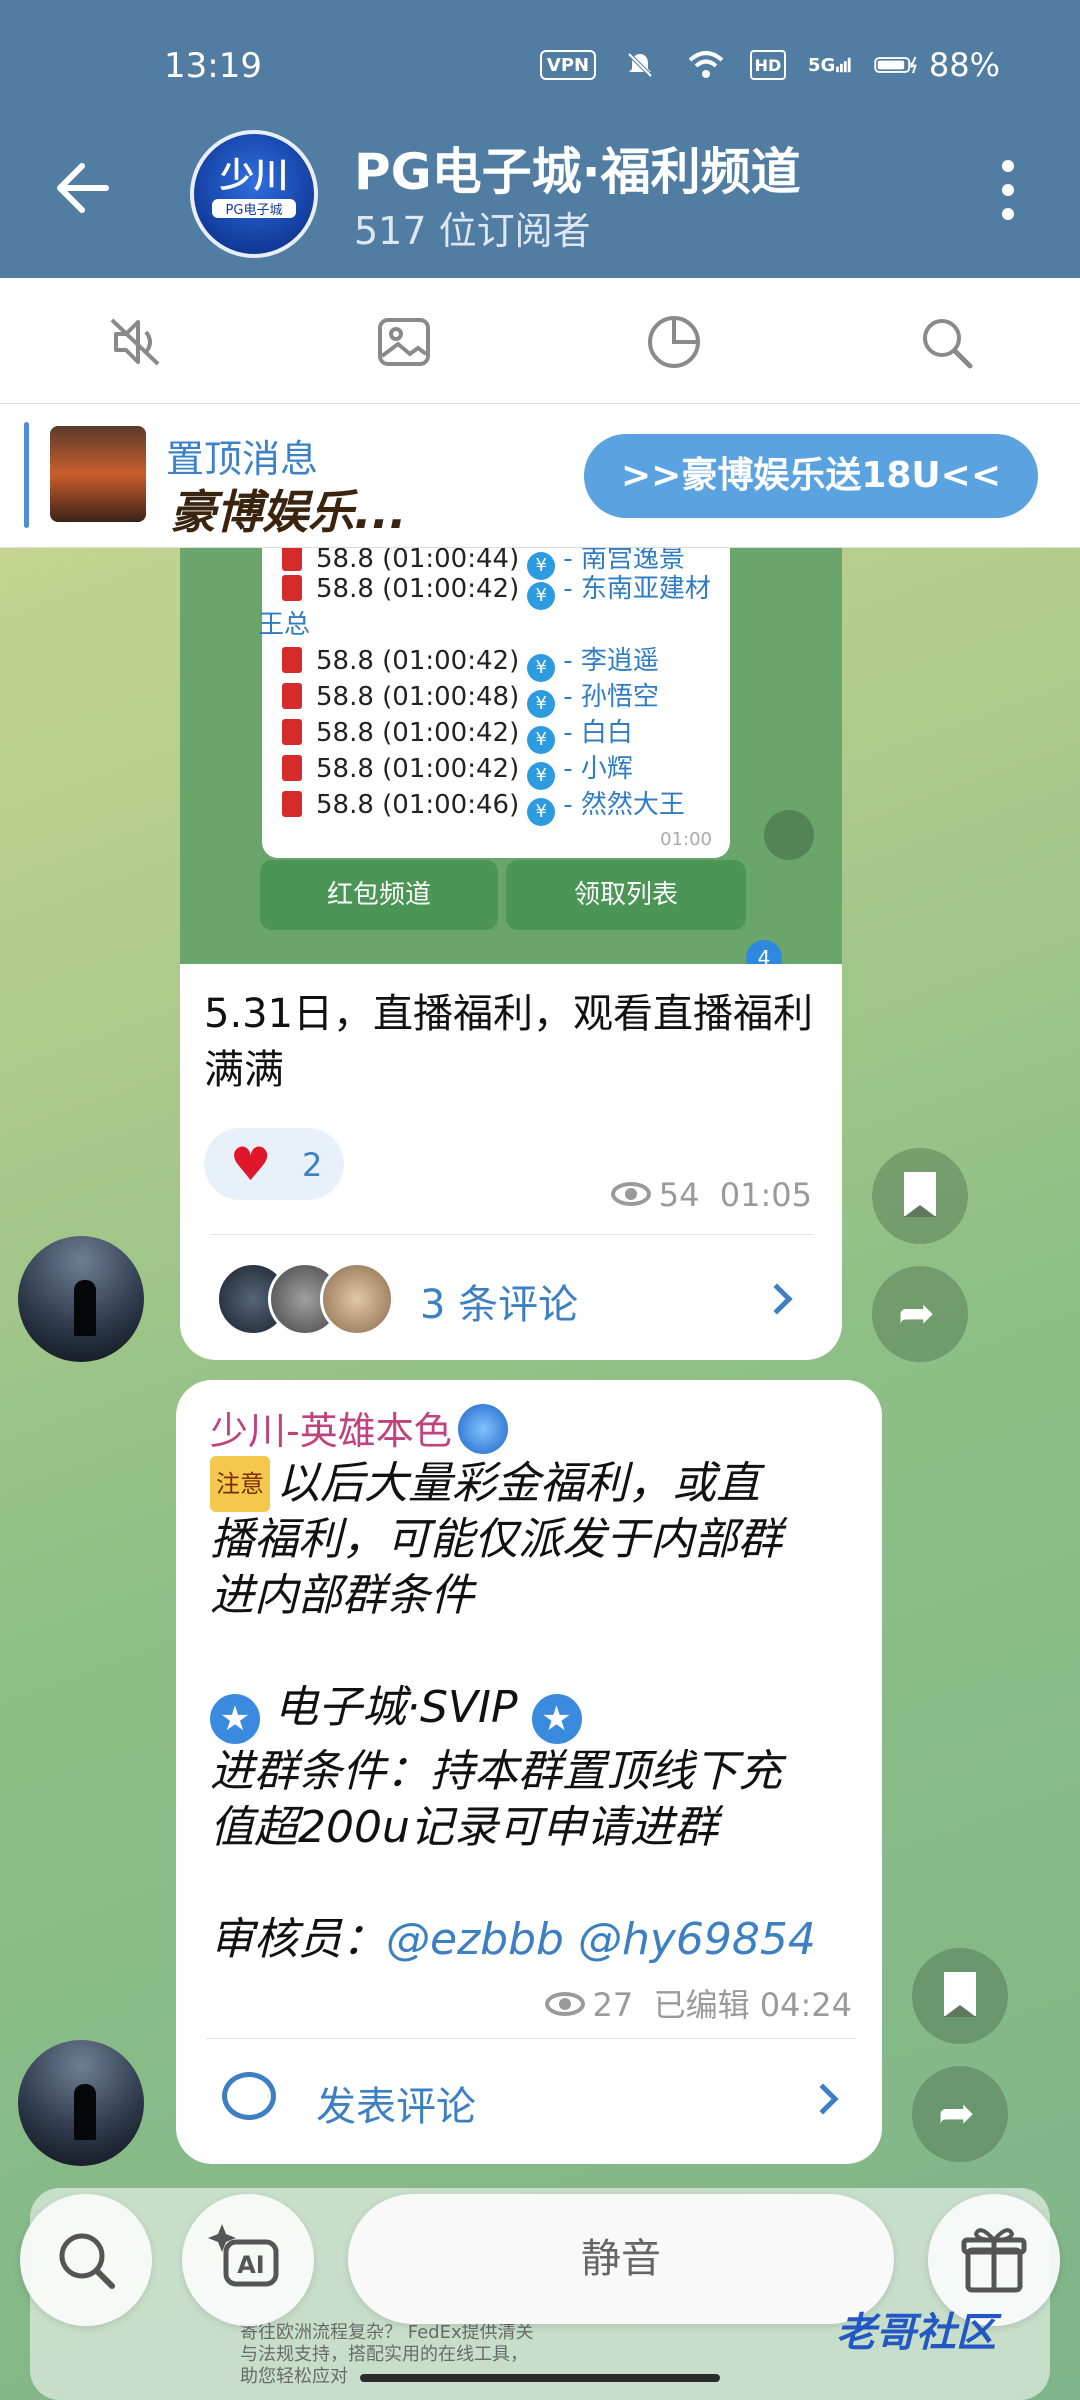  I want to click on mute-button: 静音, so click(621, 2259).